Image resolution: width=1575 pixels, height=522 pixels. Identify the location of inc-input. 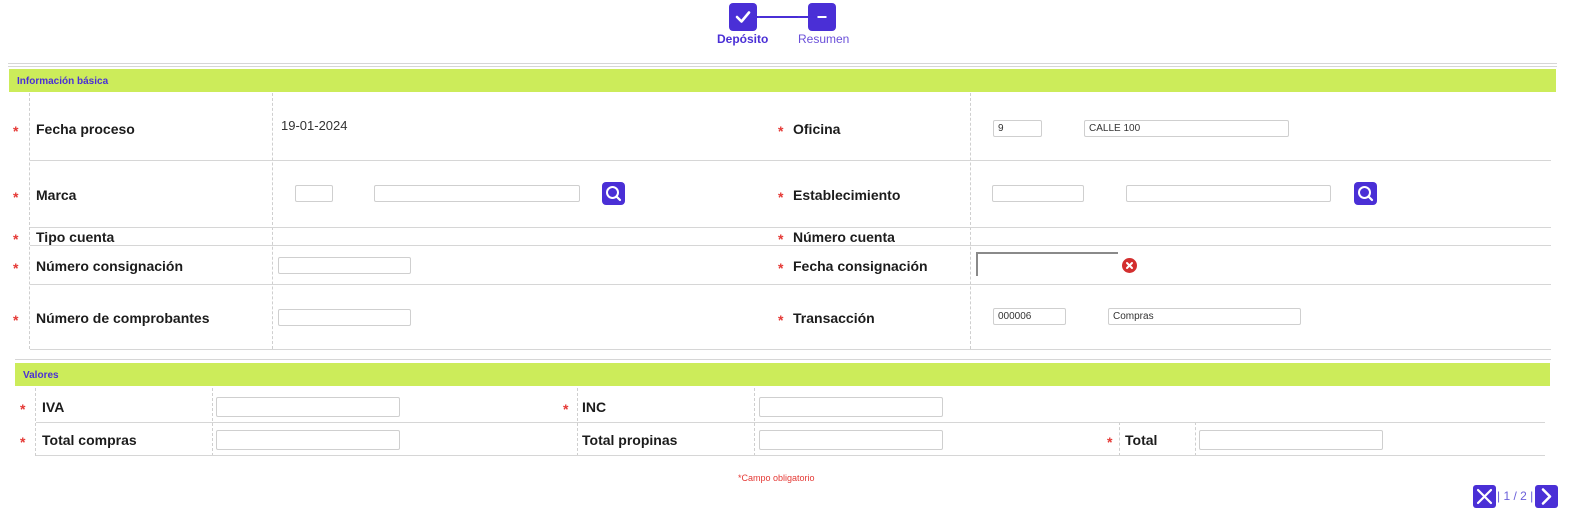
(851, 407).